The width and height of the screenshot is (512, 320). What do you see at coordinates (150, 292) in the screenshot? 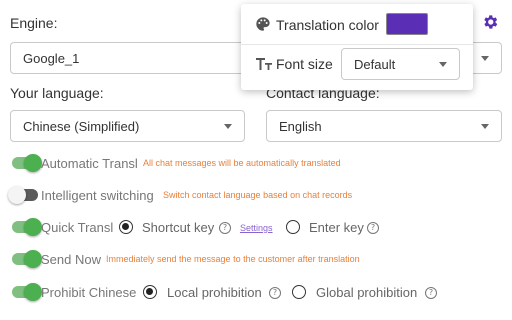
I see `local-prohibition-radio` at bounding box center [150, 292].